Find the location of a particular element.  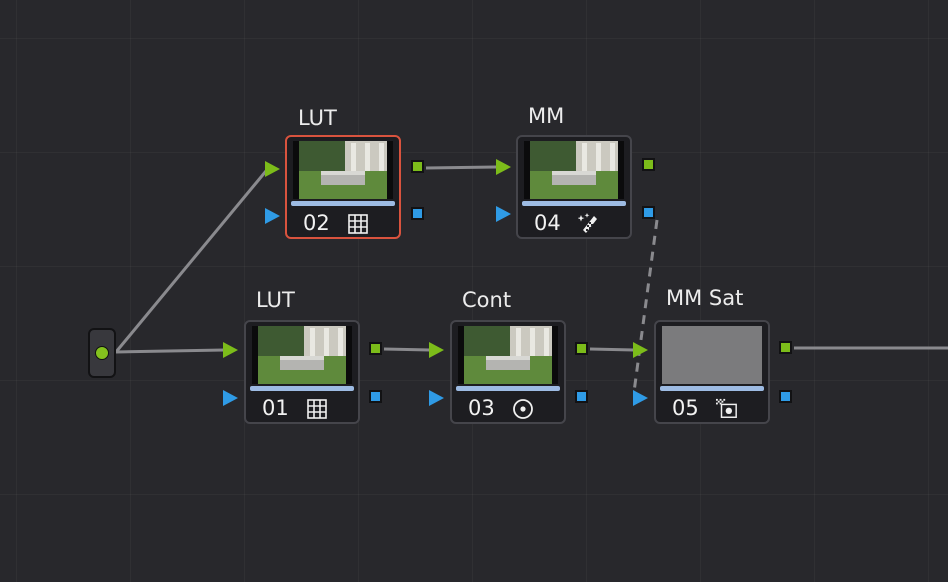

node-01-rgb-output is located at coordinates (375, 348).